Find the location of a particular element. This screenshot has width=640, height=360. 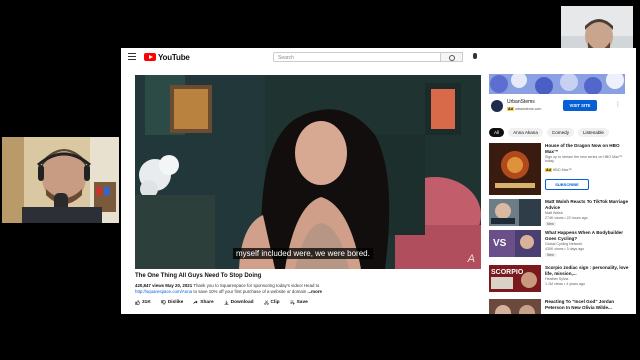

advertiser-logo is located at coordinates (497, 106).